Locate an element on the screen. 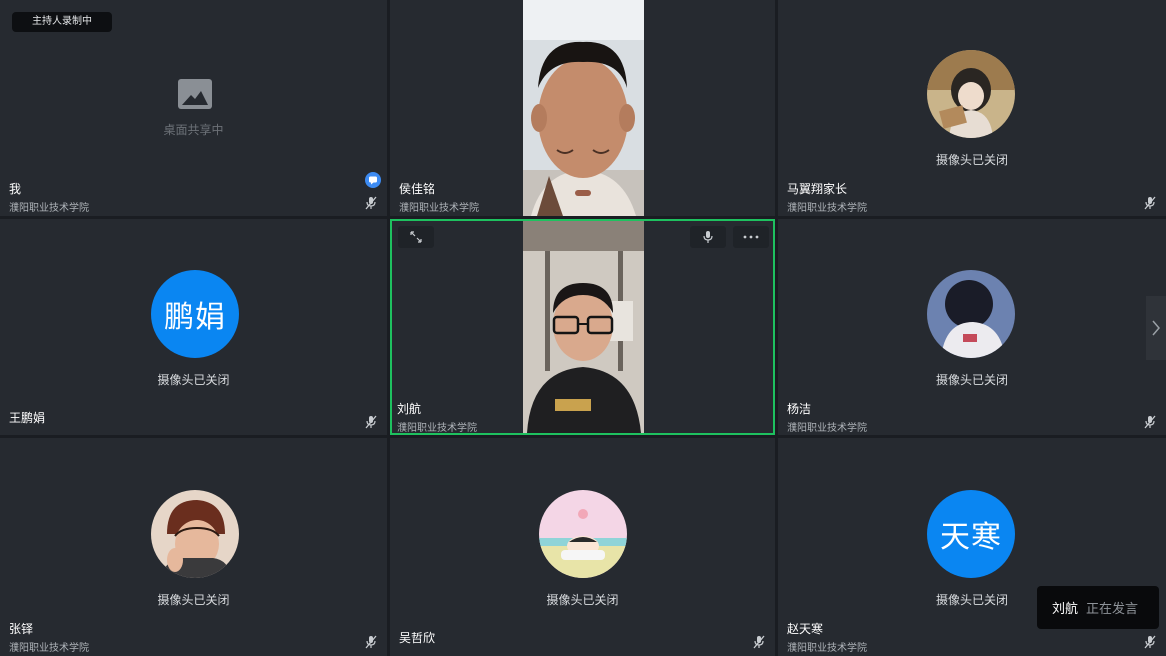 This screenshot has width=1166, height=656. participant-tile-zhang: 摄像头已关闭 张铎 濮阳职业技术学院 is located at coordinates (193, 547).